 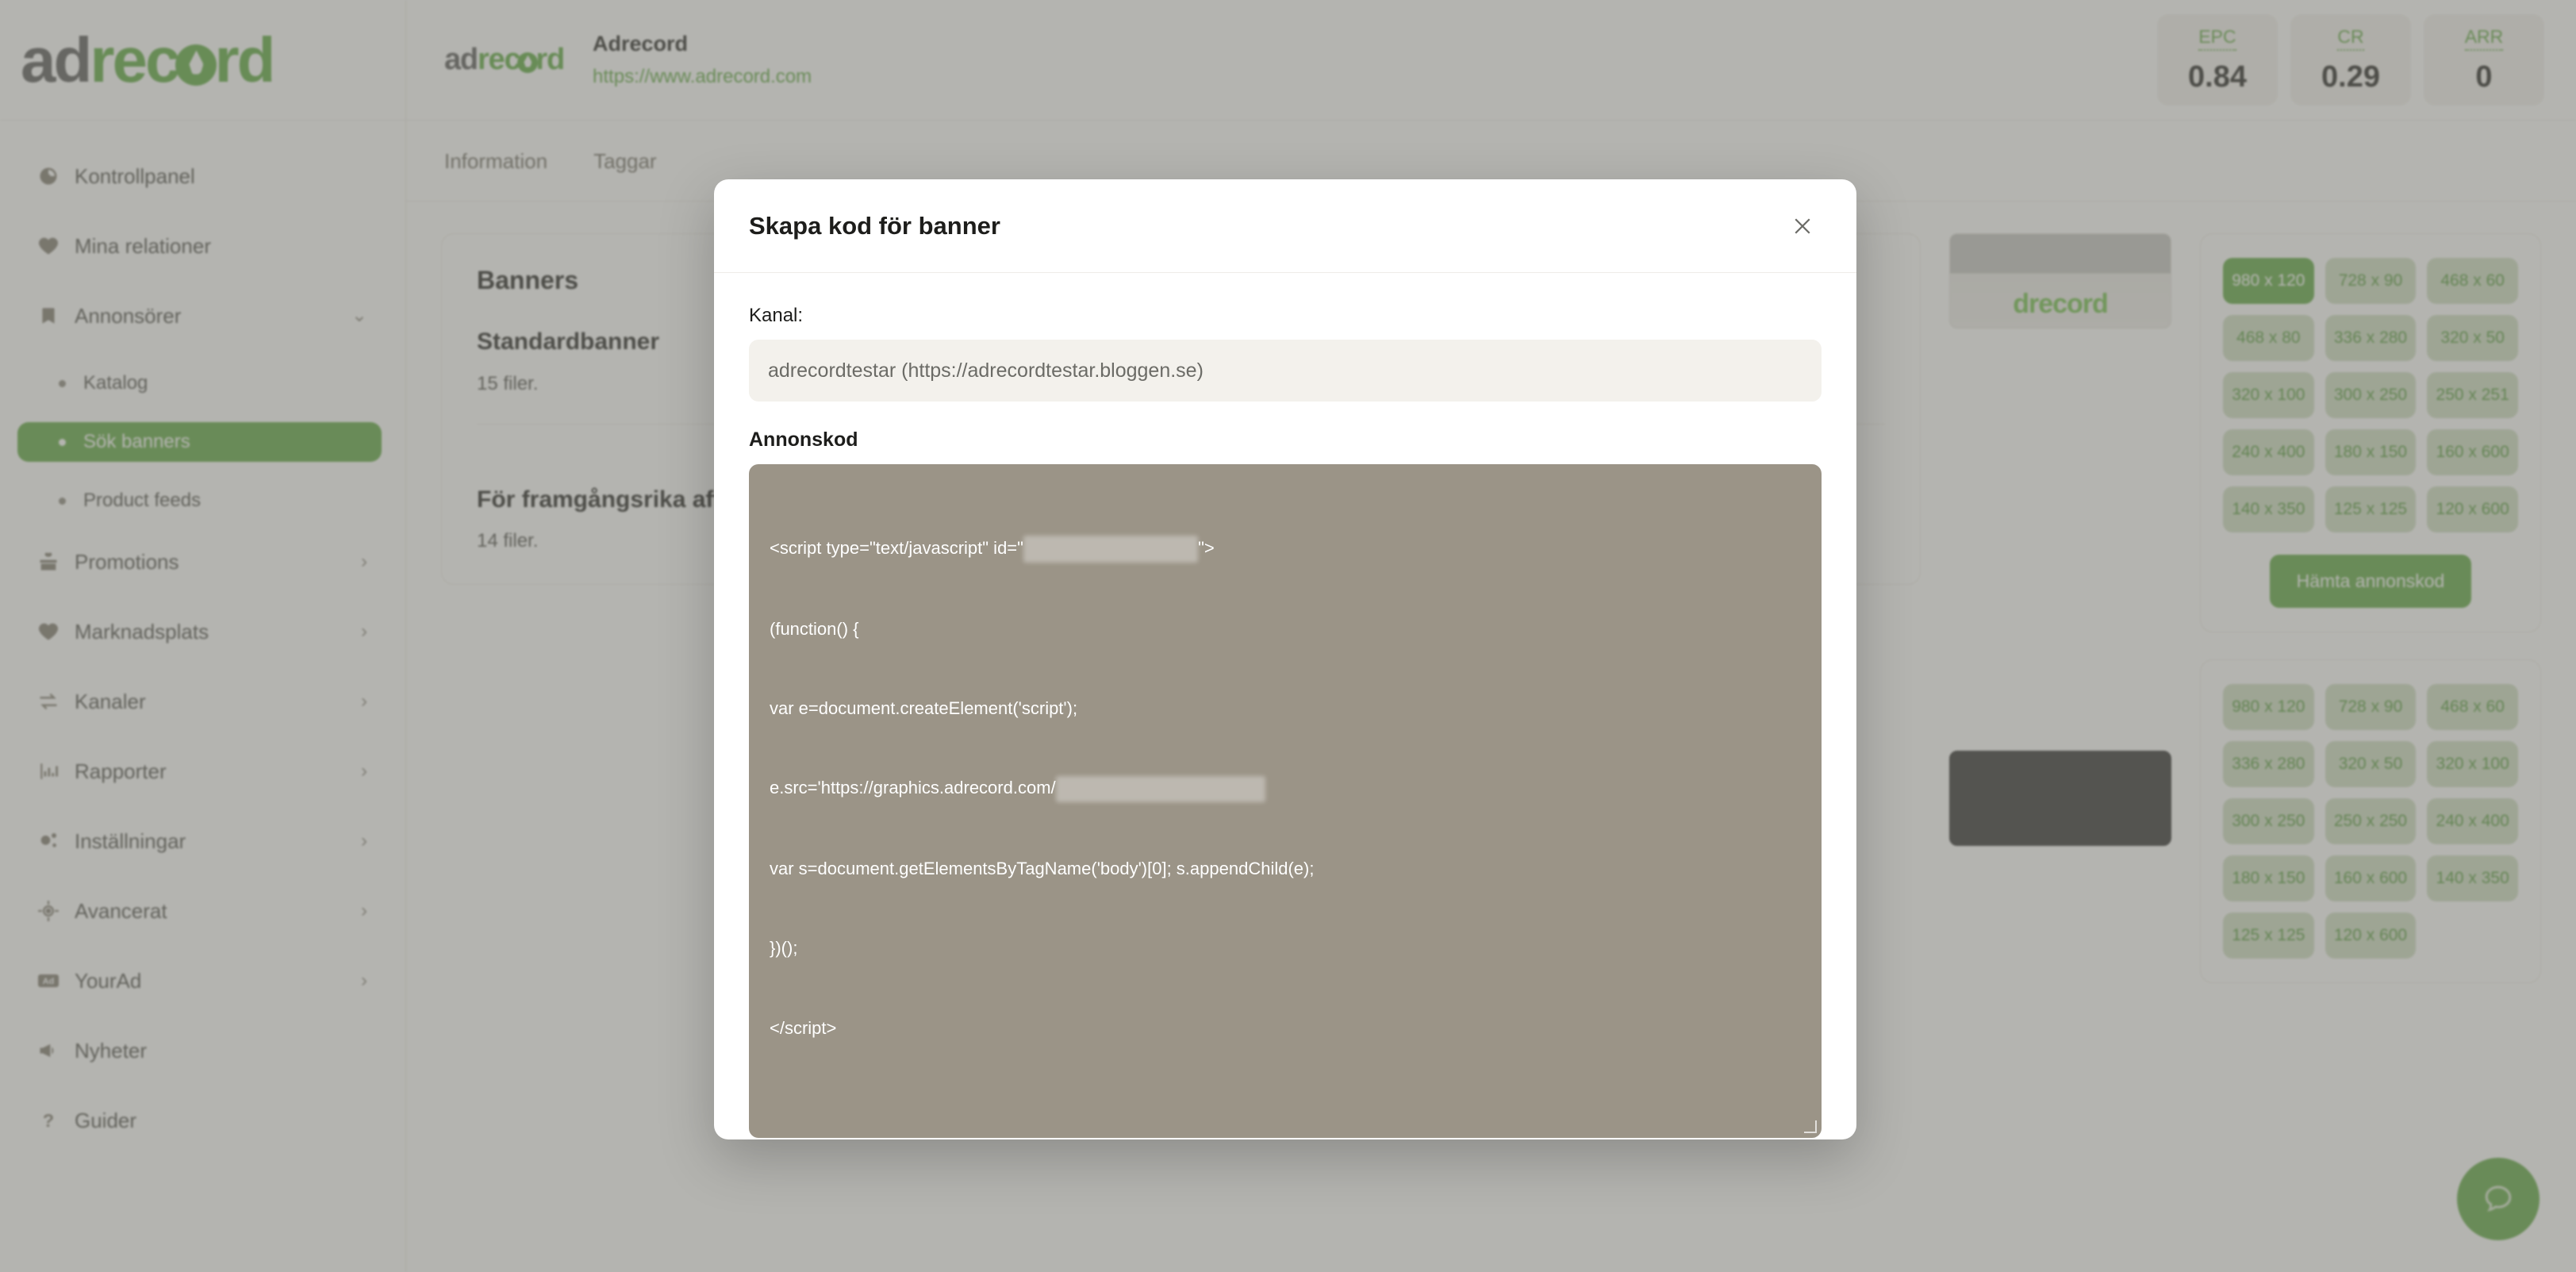 I want to click on code-line: </script>, so click(x=803, y=1027).